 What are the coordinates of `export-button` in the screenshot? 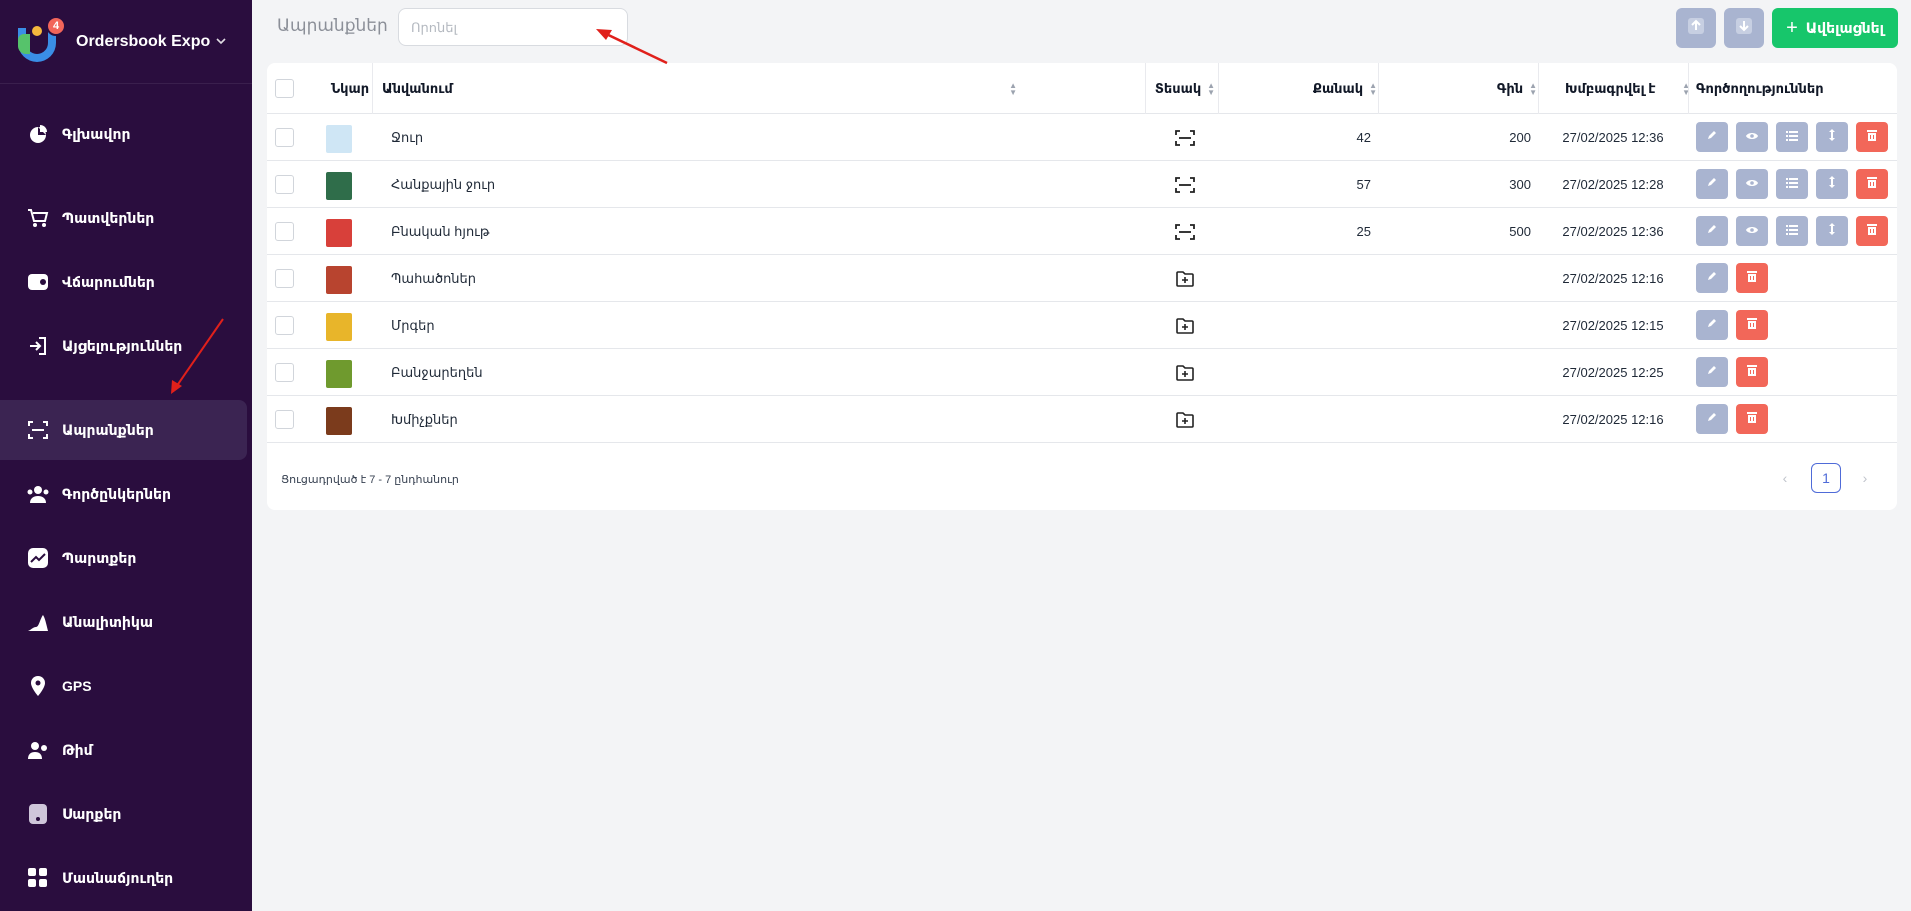 It's located at (1744, 28).